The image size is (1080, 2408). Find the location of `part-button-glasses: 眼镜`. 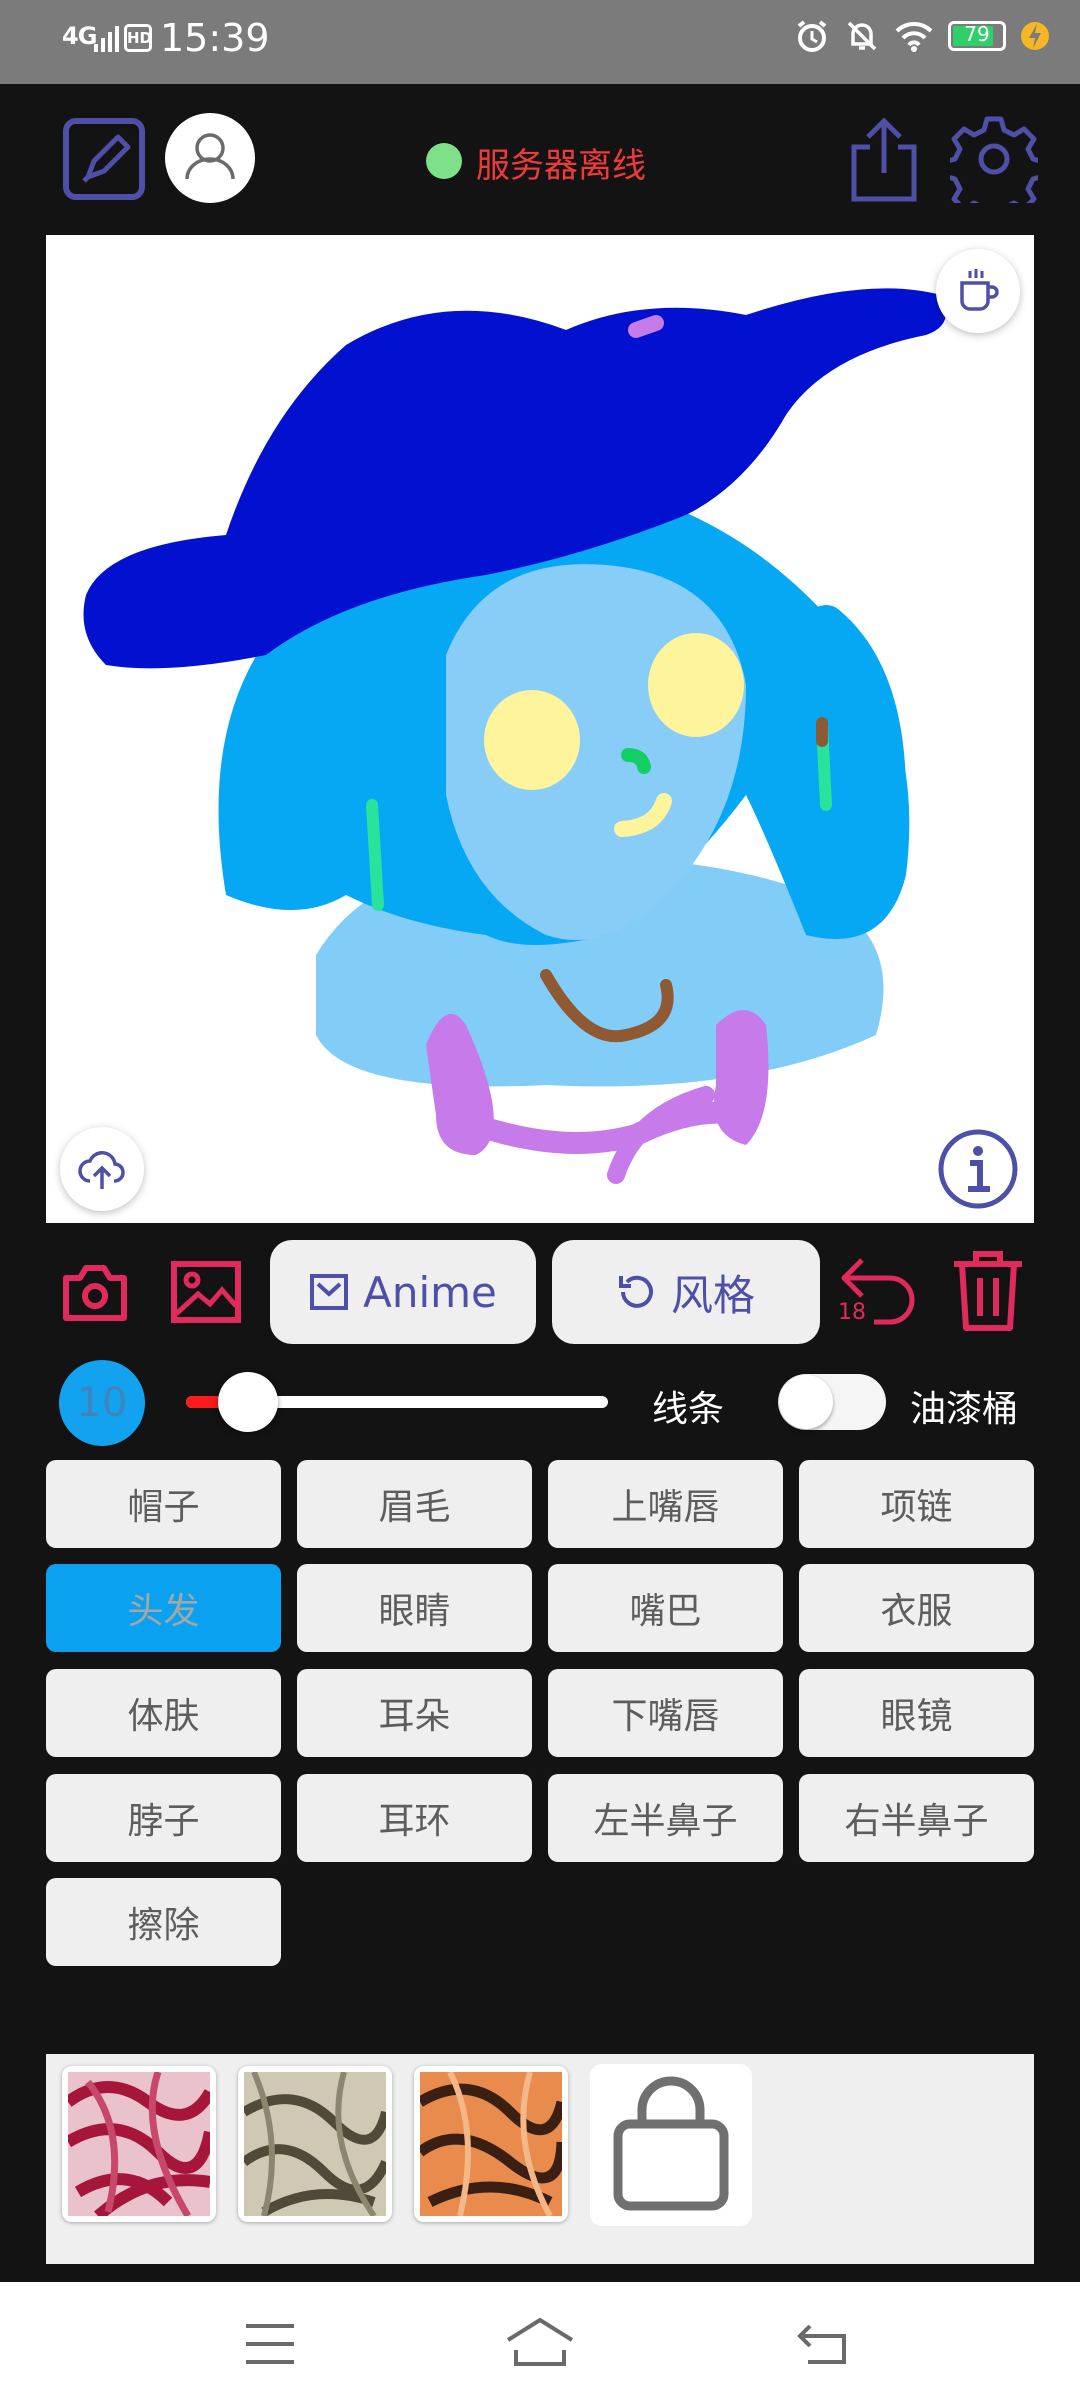

part-button-glasses: 眼镜 is located at coordinates (916, 1713).